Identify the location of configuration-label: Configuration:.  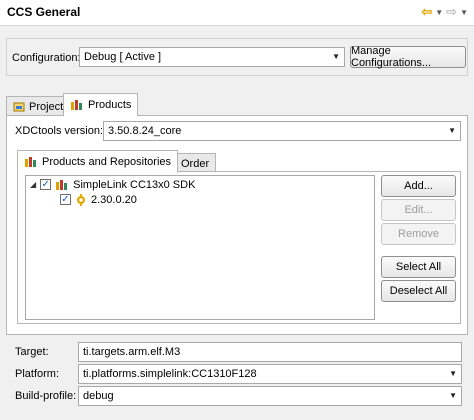
(46, 58).